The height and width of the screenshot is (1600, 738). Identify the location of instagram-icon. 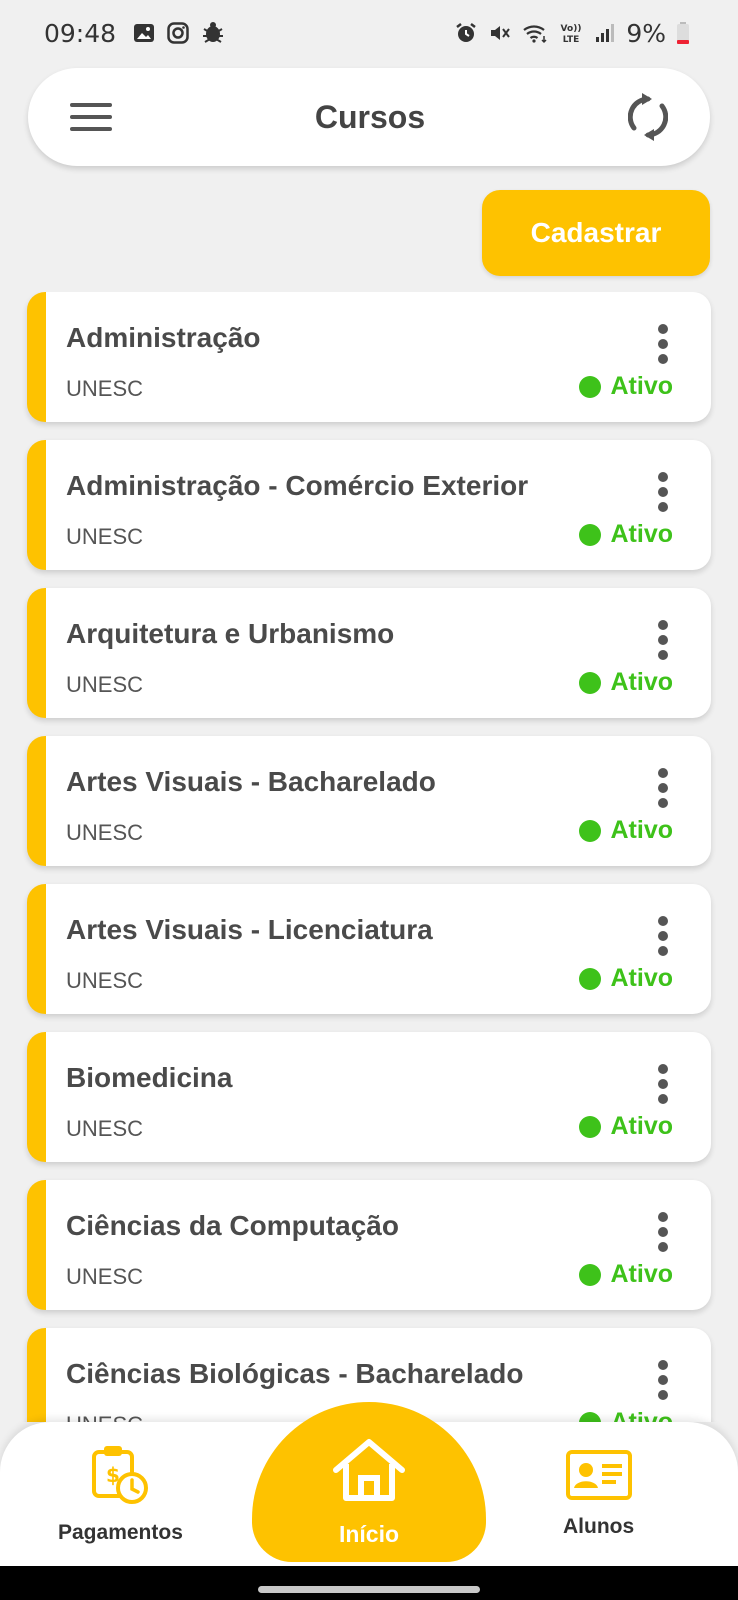
(178, 33).